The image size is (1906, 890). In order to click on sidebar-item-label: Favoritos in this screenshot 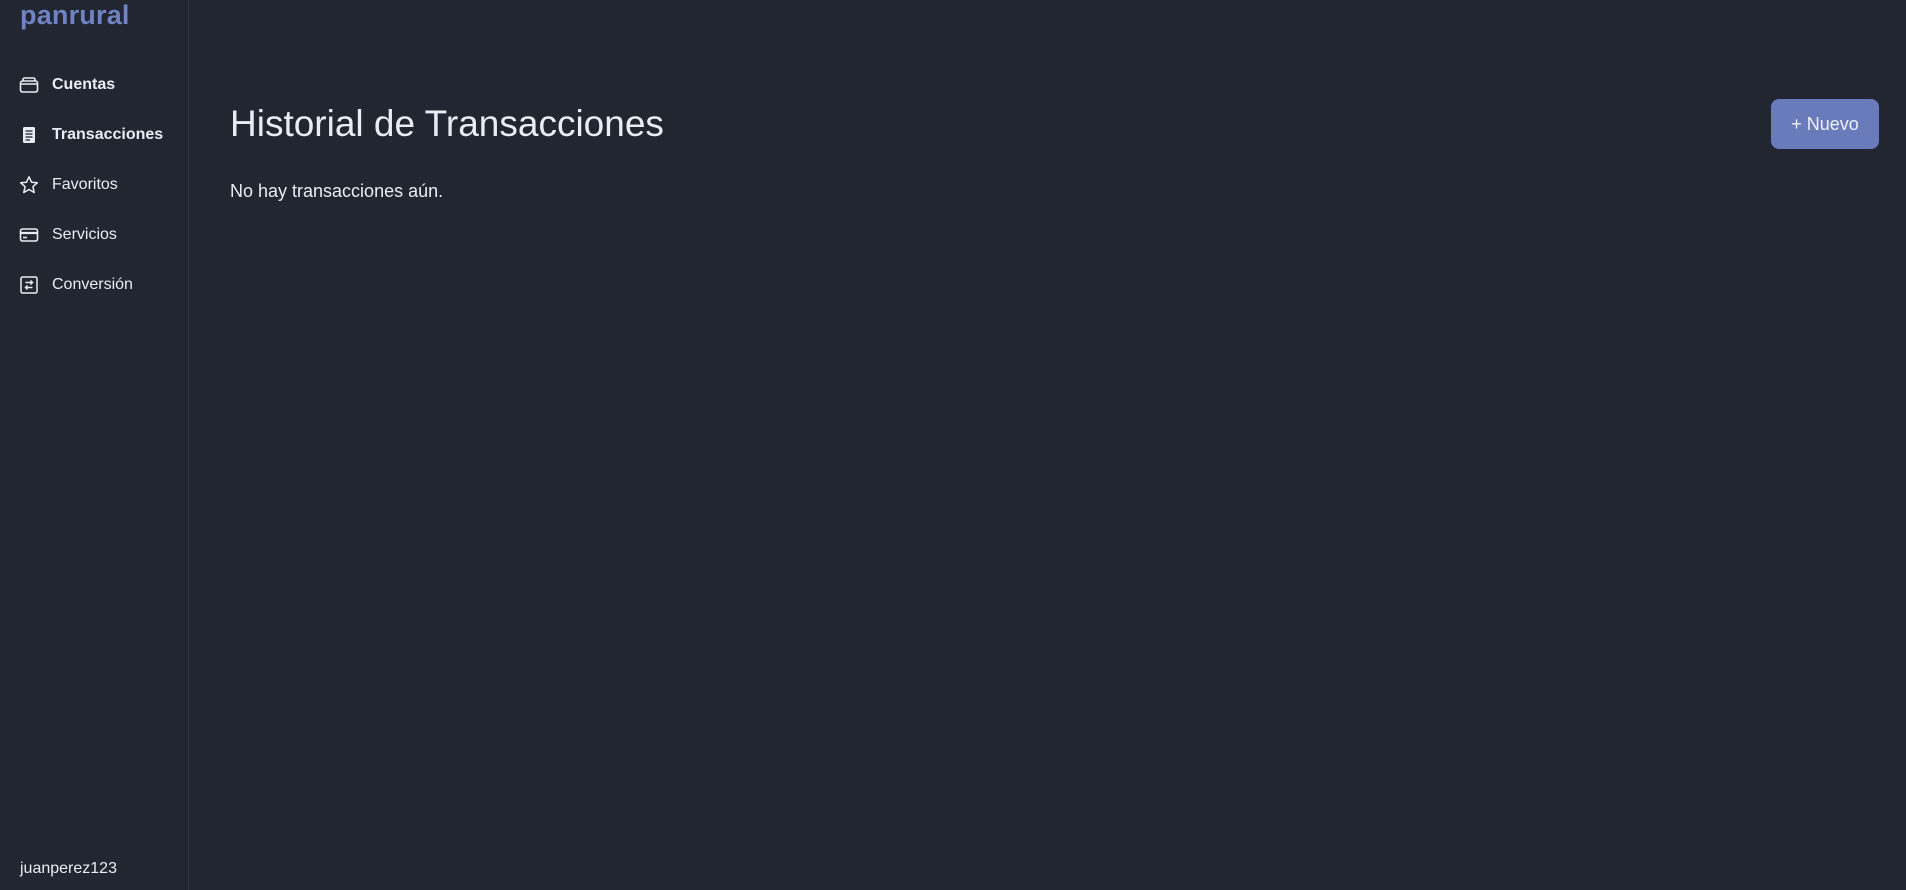, I will do `click(85, 184)`.